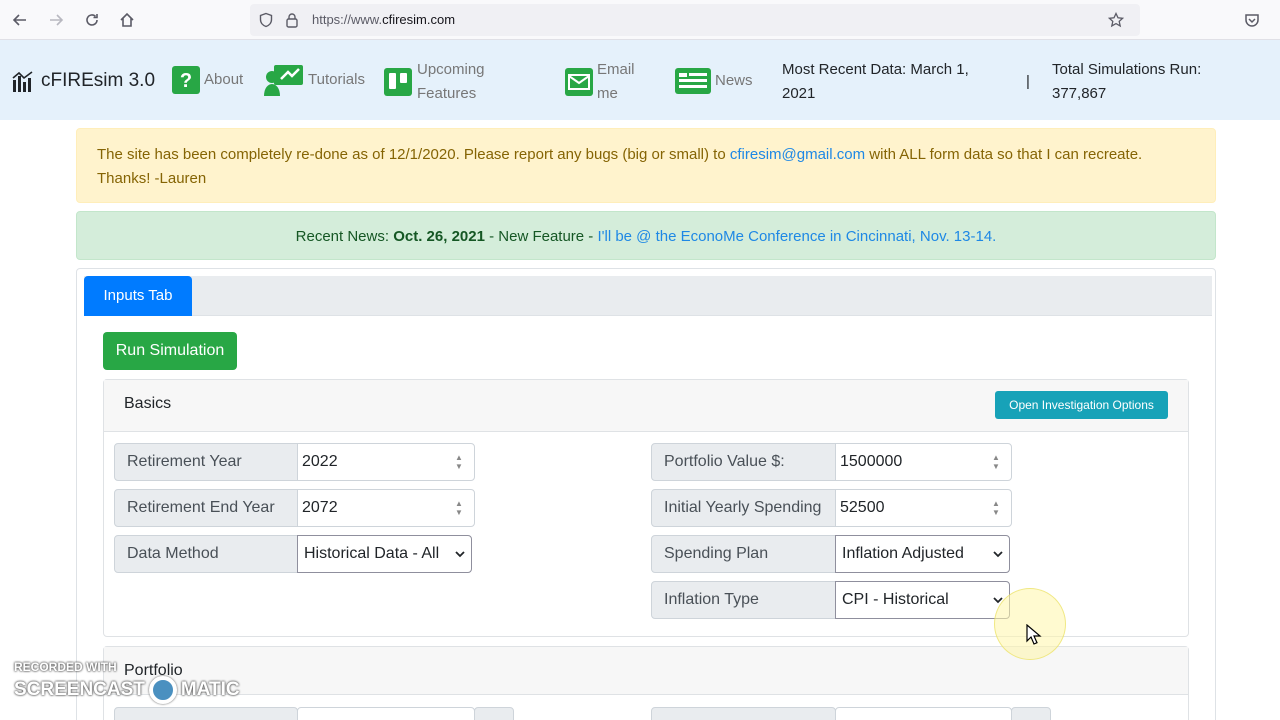 This screenshot has height=720, width=1280. What do you see at coordinates (579, 82) in the screenshot?
I see `envelope-icon` at bounding box center [579, 82].